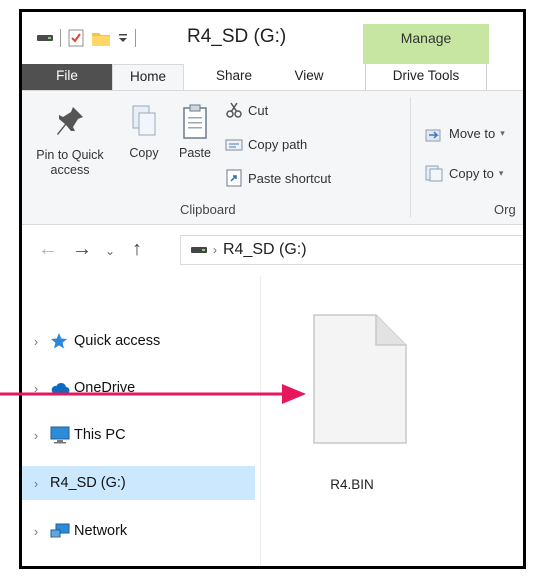  What do you see at coordinates (48, 249) in the screenshot?
I see `back-arrow-icon: ←` at bounding box center [48, 249].